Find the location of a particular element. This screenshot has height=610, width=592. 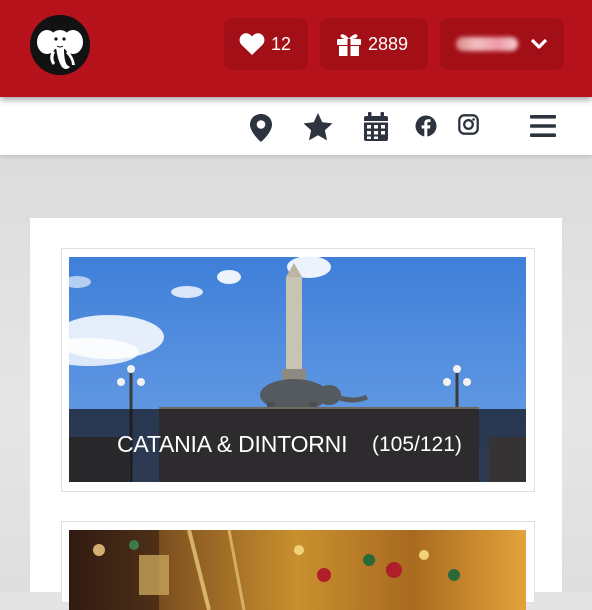

elephant-logo-icon is located at coordinates (60, 45).